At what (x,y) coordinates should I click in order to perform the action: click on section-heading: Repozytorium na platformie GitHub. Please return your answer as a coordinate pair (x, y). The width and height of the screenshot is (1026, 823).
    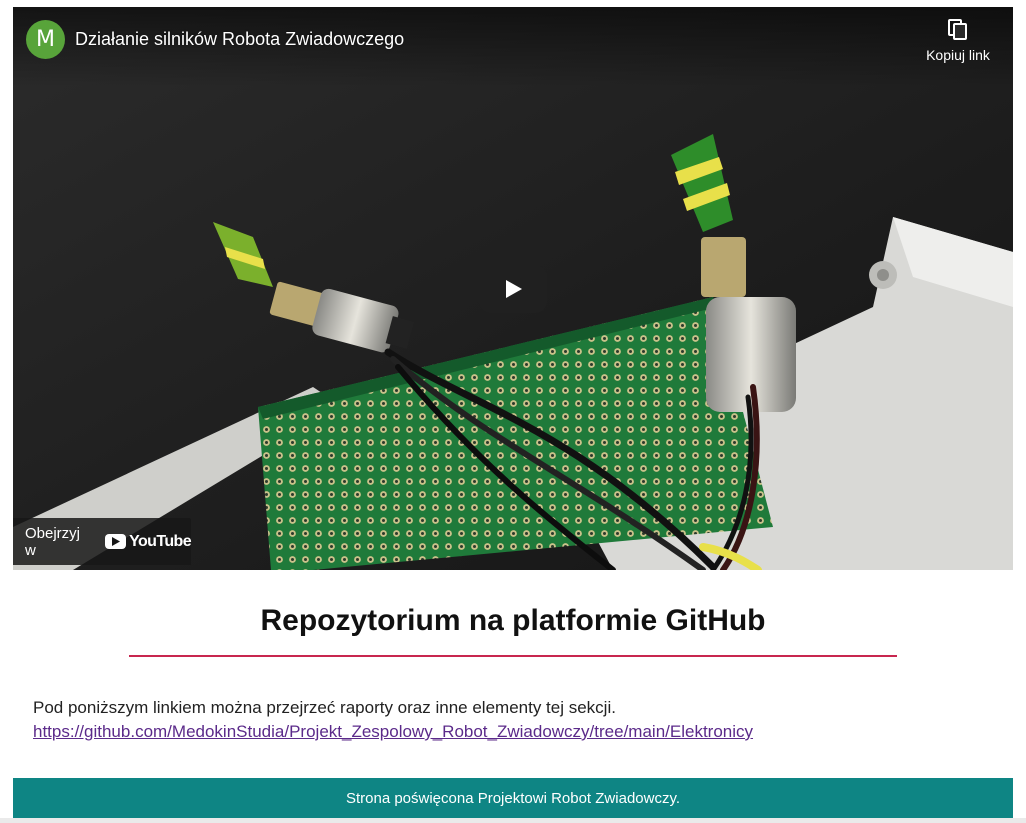
    Looking at the image, I should click on (513, 620).